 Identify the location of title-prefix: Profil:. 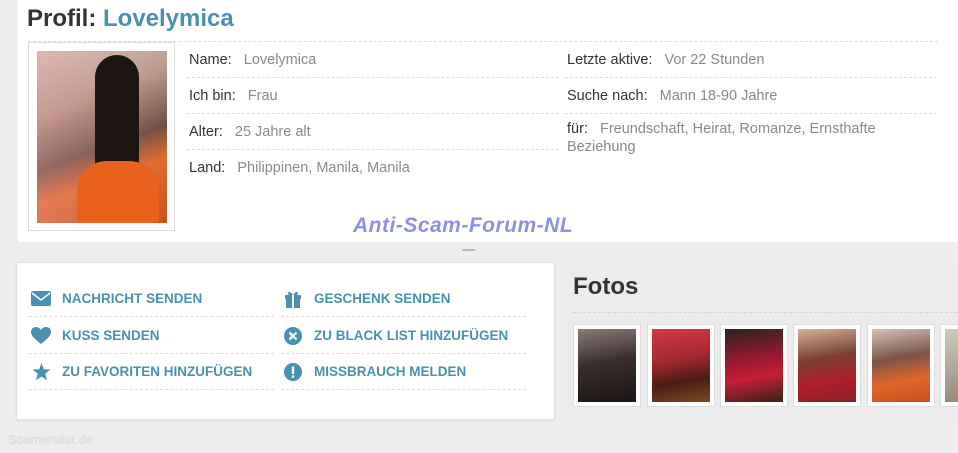
(62, 18).